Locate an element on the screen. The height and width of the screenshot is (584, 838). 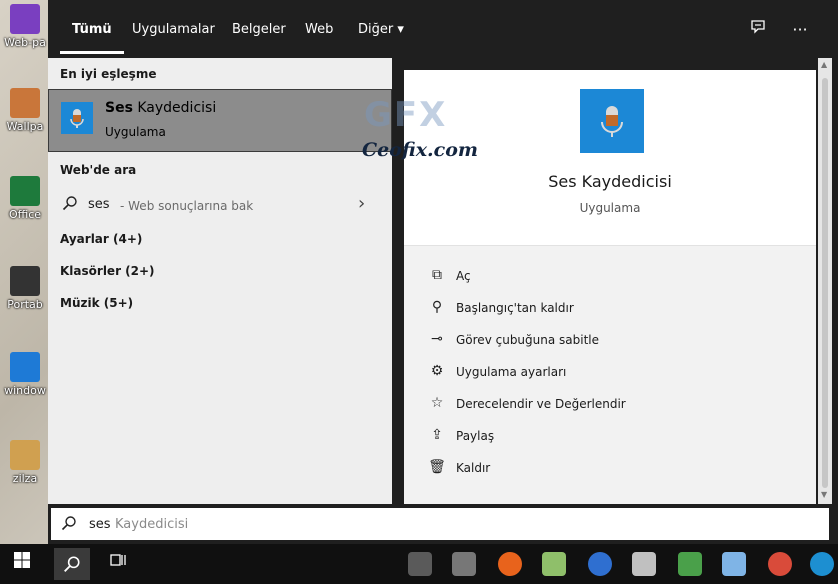
chevron-right-icon: › is located at coordinates (361, 203).